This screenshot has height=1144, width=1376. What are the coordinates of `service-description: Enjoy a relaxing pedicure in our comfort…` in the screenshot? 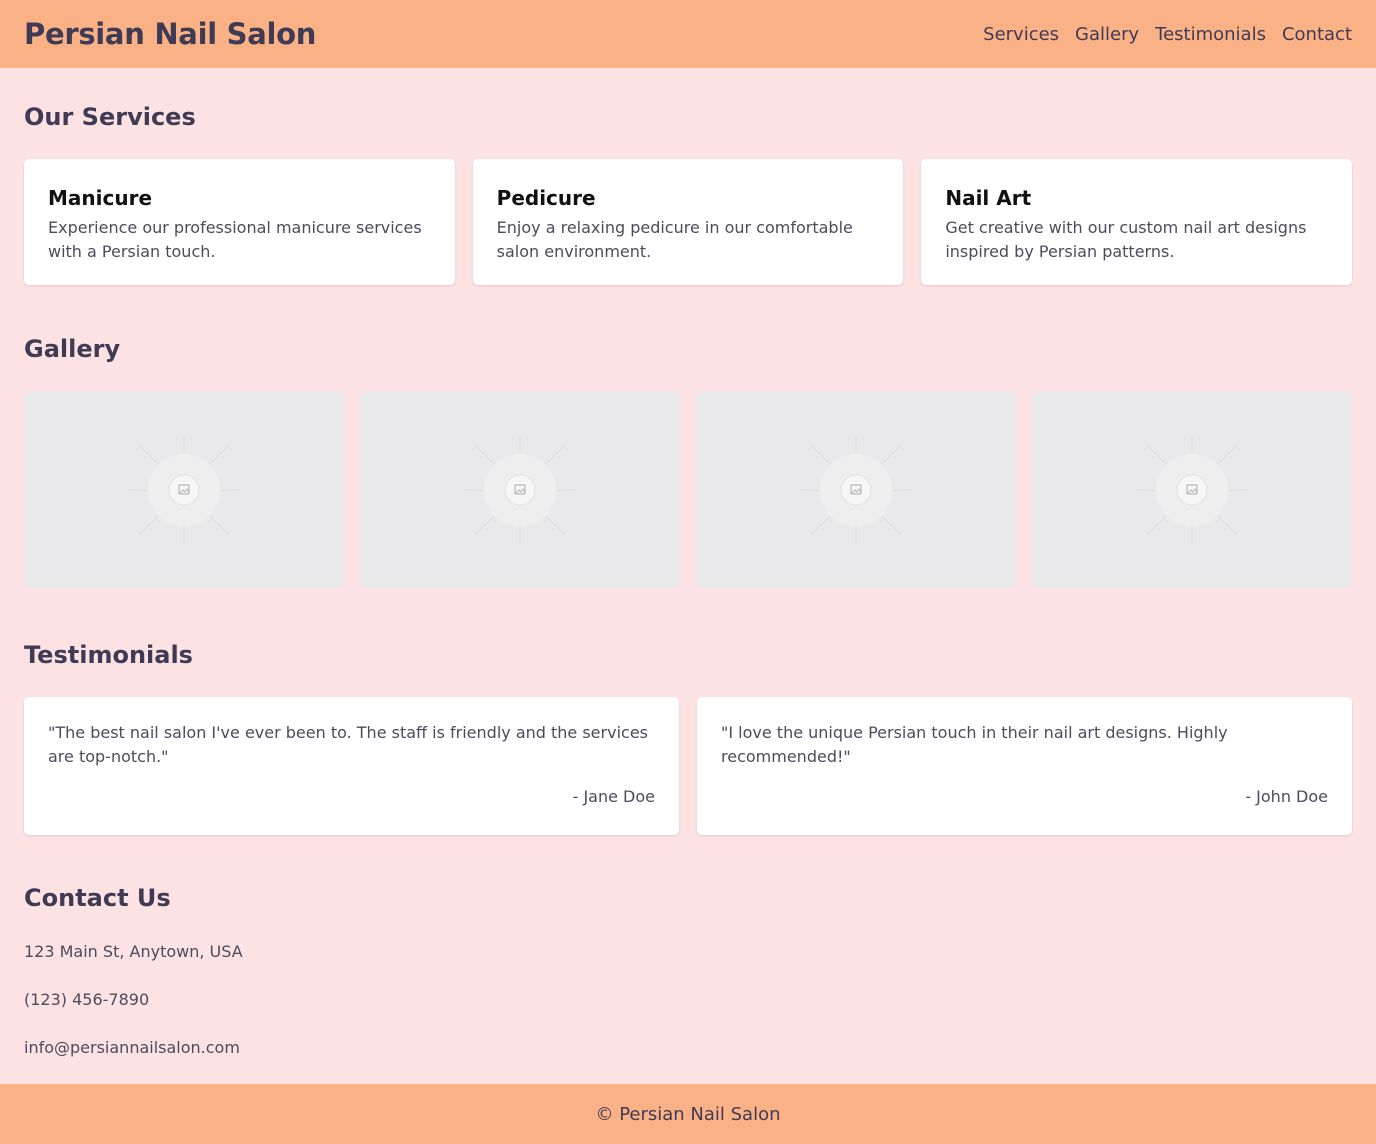 It's located at (674, 239).